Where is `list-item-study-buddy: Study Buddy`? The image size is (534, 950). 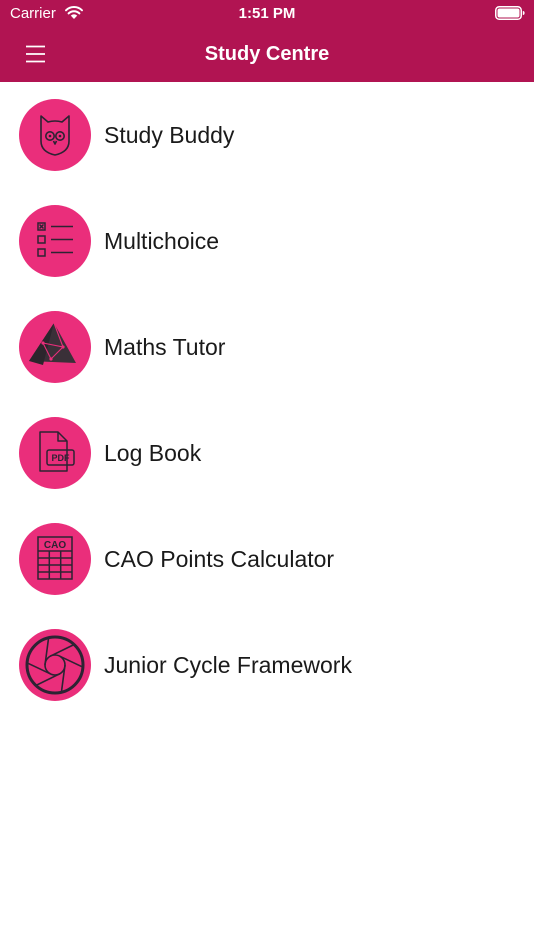 list-item-study-buddy: Study Buddy is located at coordinates (267, 135).